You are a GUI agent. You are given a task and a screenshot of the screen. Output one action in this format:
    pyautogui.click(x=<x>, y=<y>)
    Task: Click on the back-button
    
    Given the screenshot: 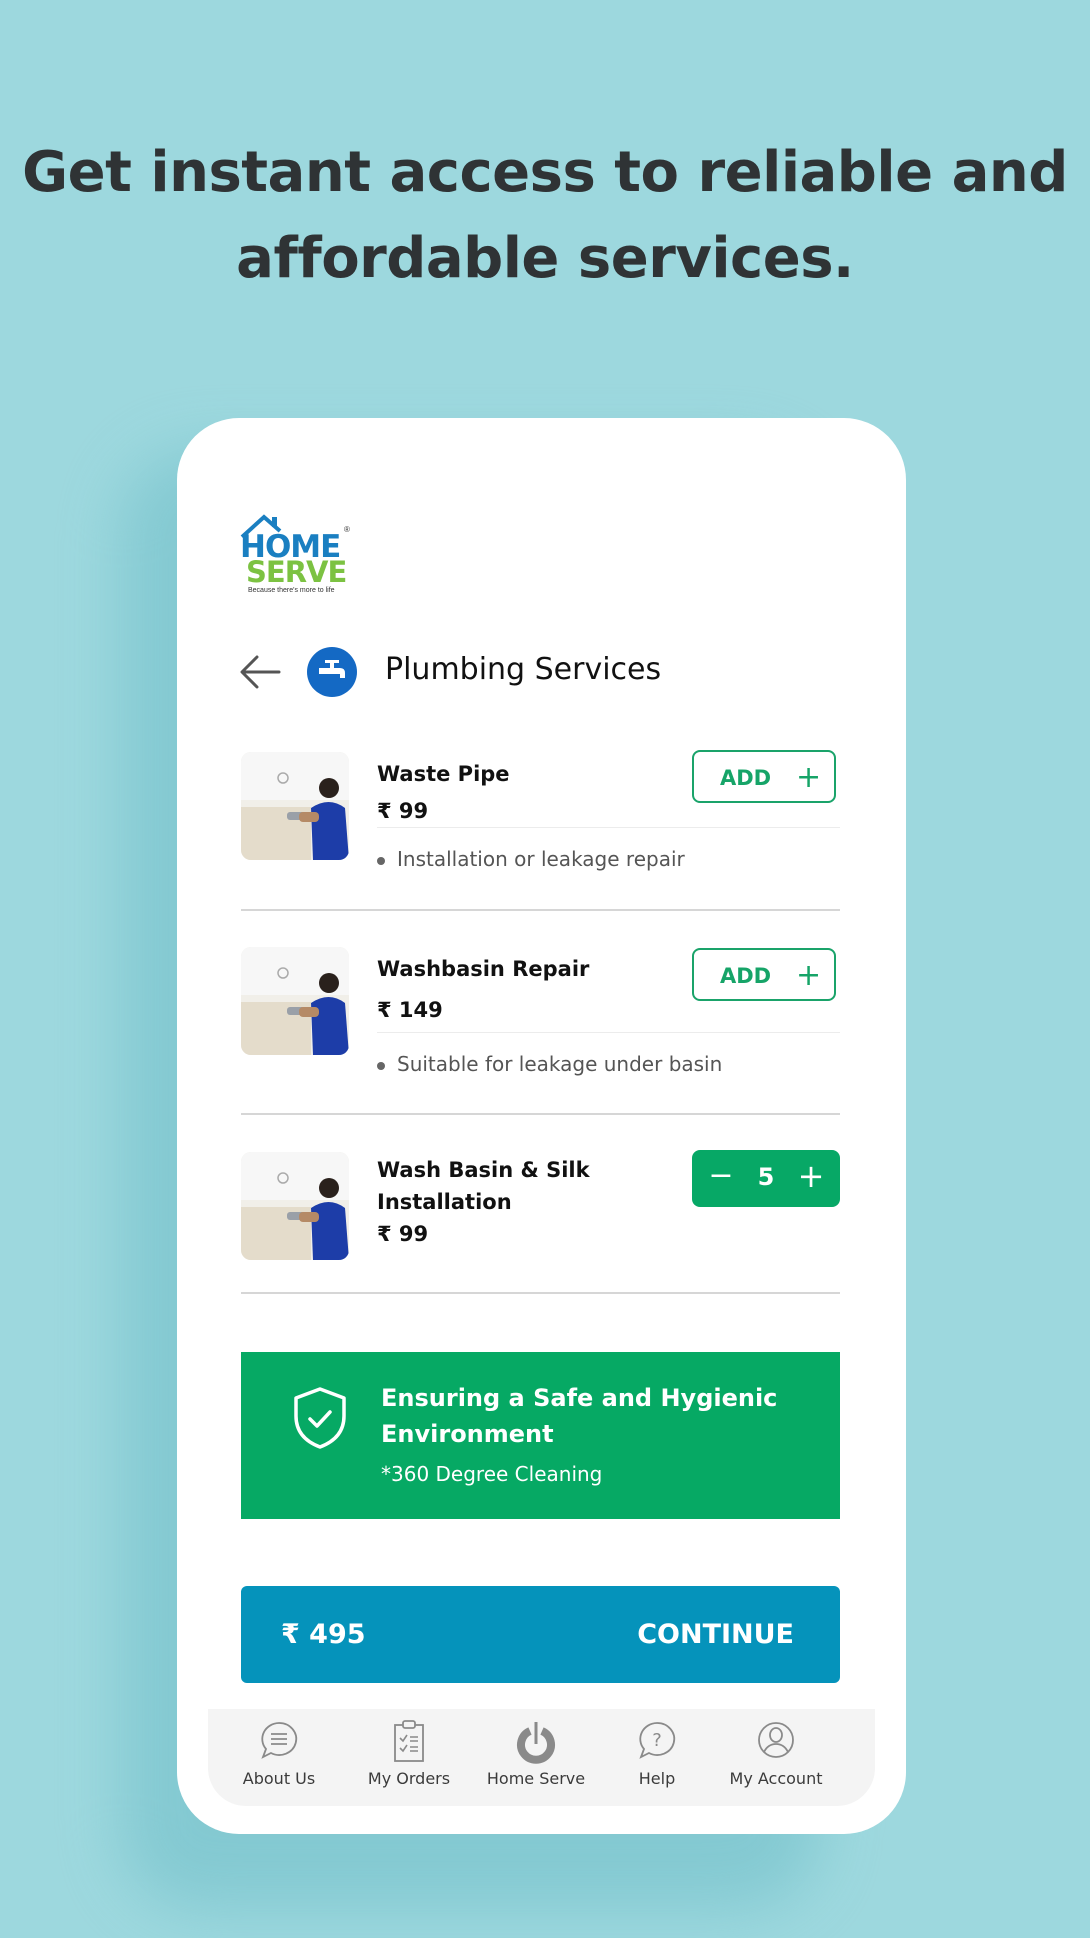 What is the action you would take?
    pyautogui.click(x=260, y=672)
    